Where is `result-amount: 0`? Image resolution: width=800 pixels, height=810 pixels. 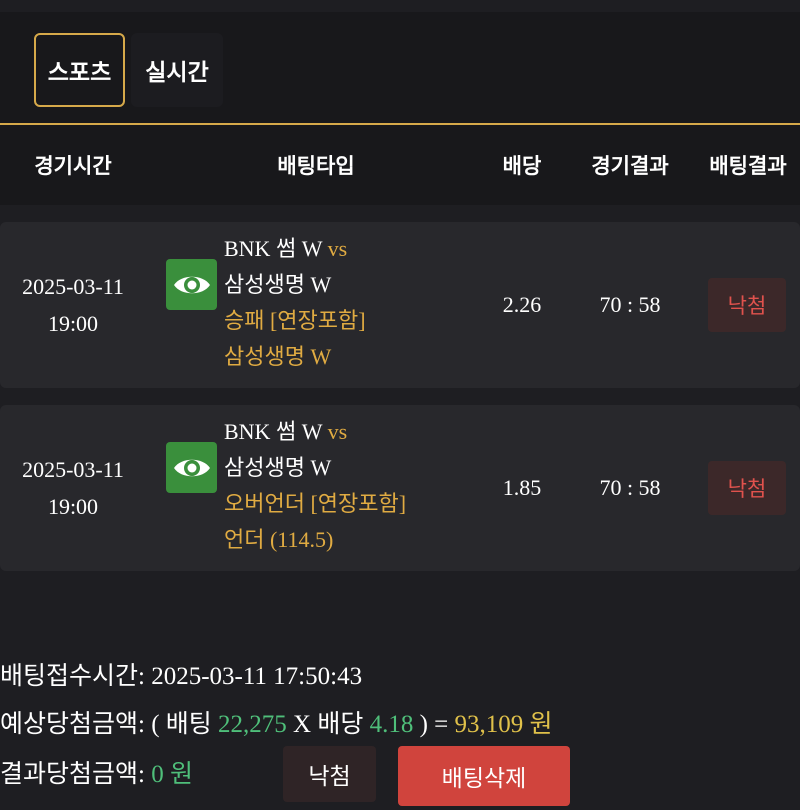 result-amount: 0 is located at coordinates (157, 774).